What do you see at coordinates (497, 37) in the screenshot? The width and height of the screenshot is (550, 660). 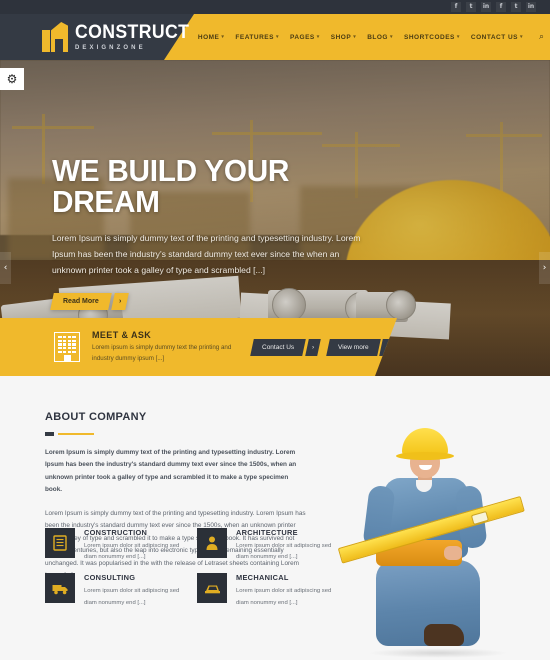 I see `nav-item-contact-us: CONTACT US ▾` at bounding box center [497, 37].